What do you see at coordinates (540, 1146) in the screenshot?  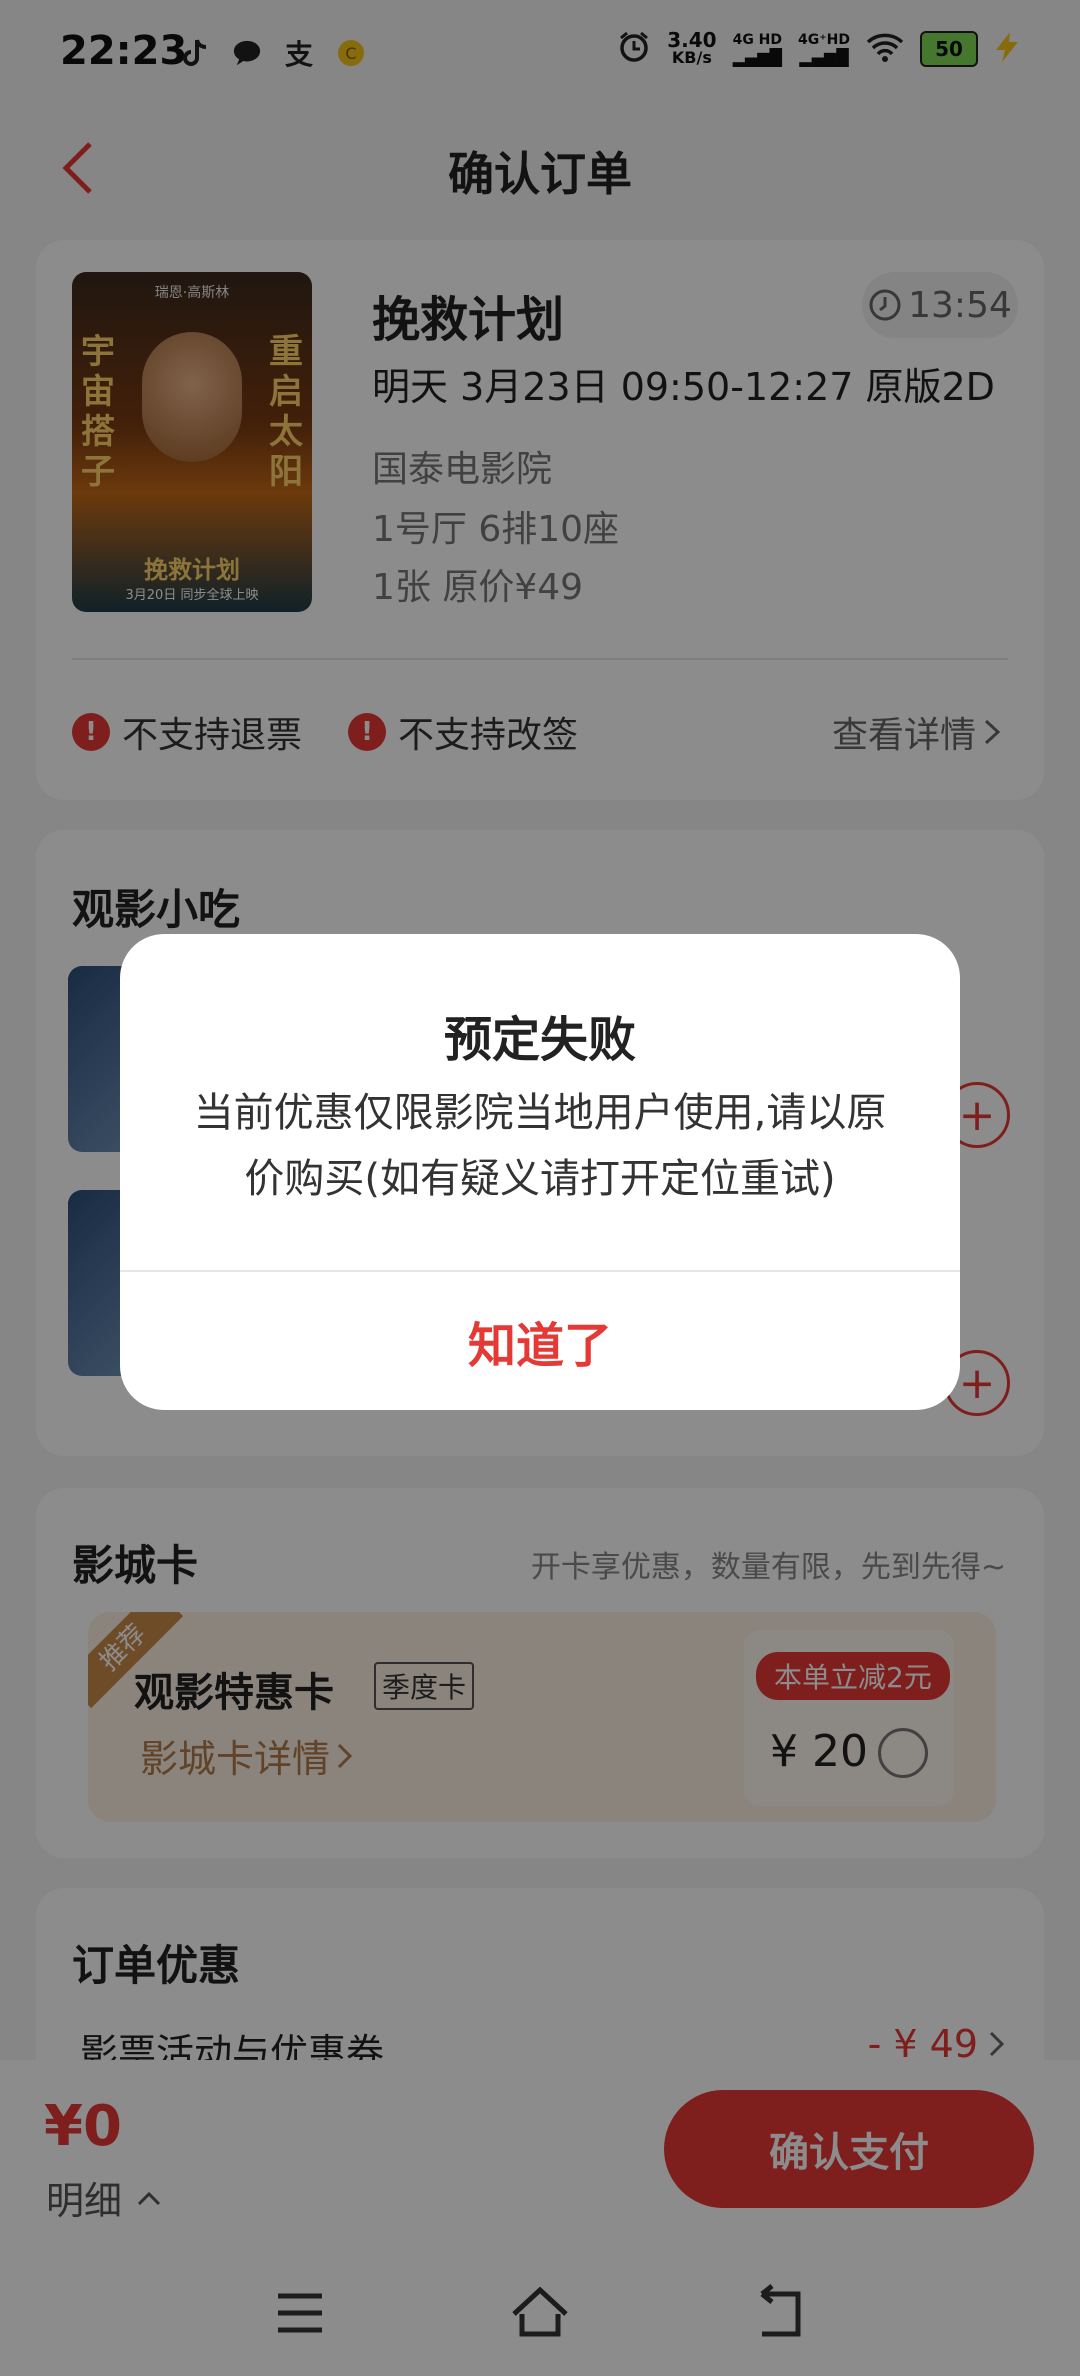 I see `dialog-message: 当前优惠仅限影院当地用户使用,请以原价购买(如有疑义请打开定位重试)` at bounding box center [540, 1146].